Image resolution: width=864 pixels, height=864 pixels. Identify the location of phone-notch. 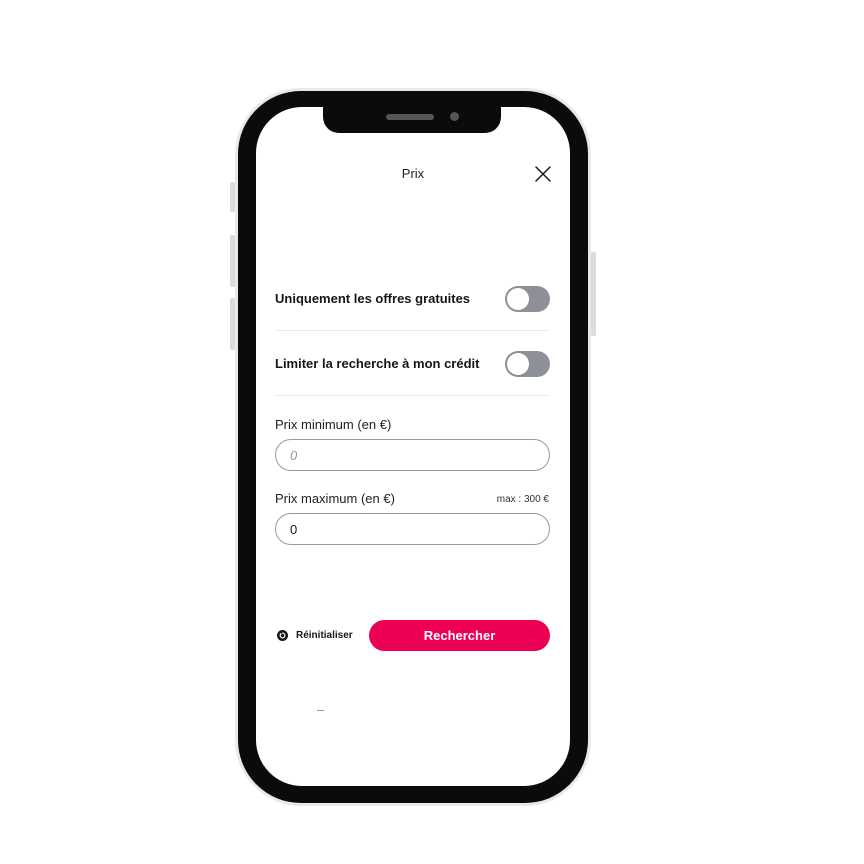
(412, 120).